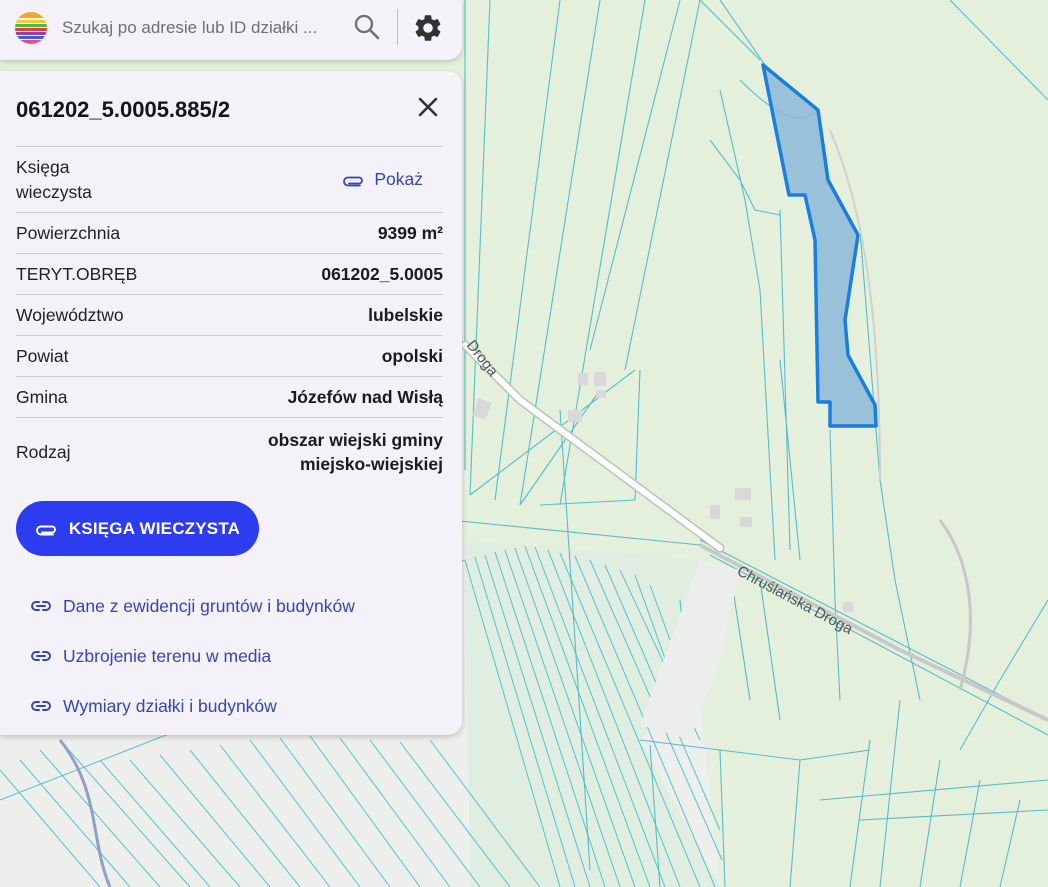  What do you see at coordinates (355, 452) in the screenshot?
I see `row-value: obszar wiejski gminy miejsko-wiejskiej` at bounding box center [355, 452].